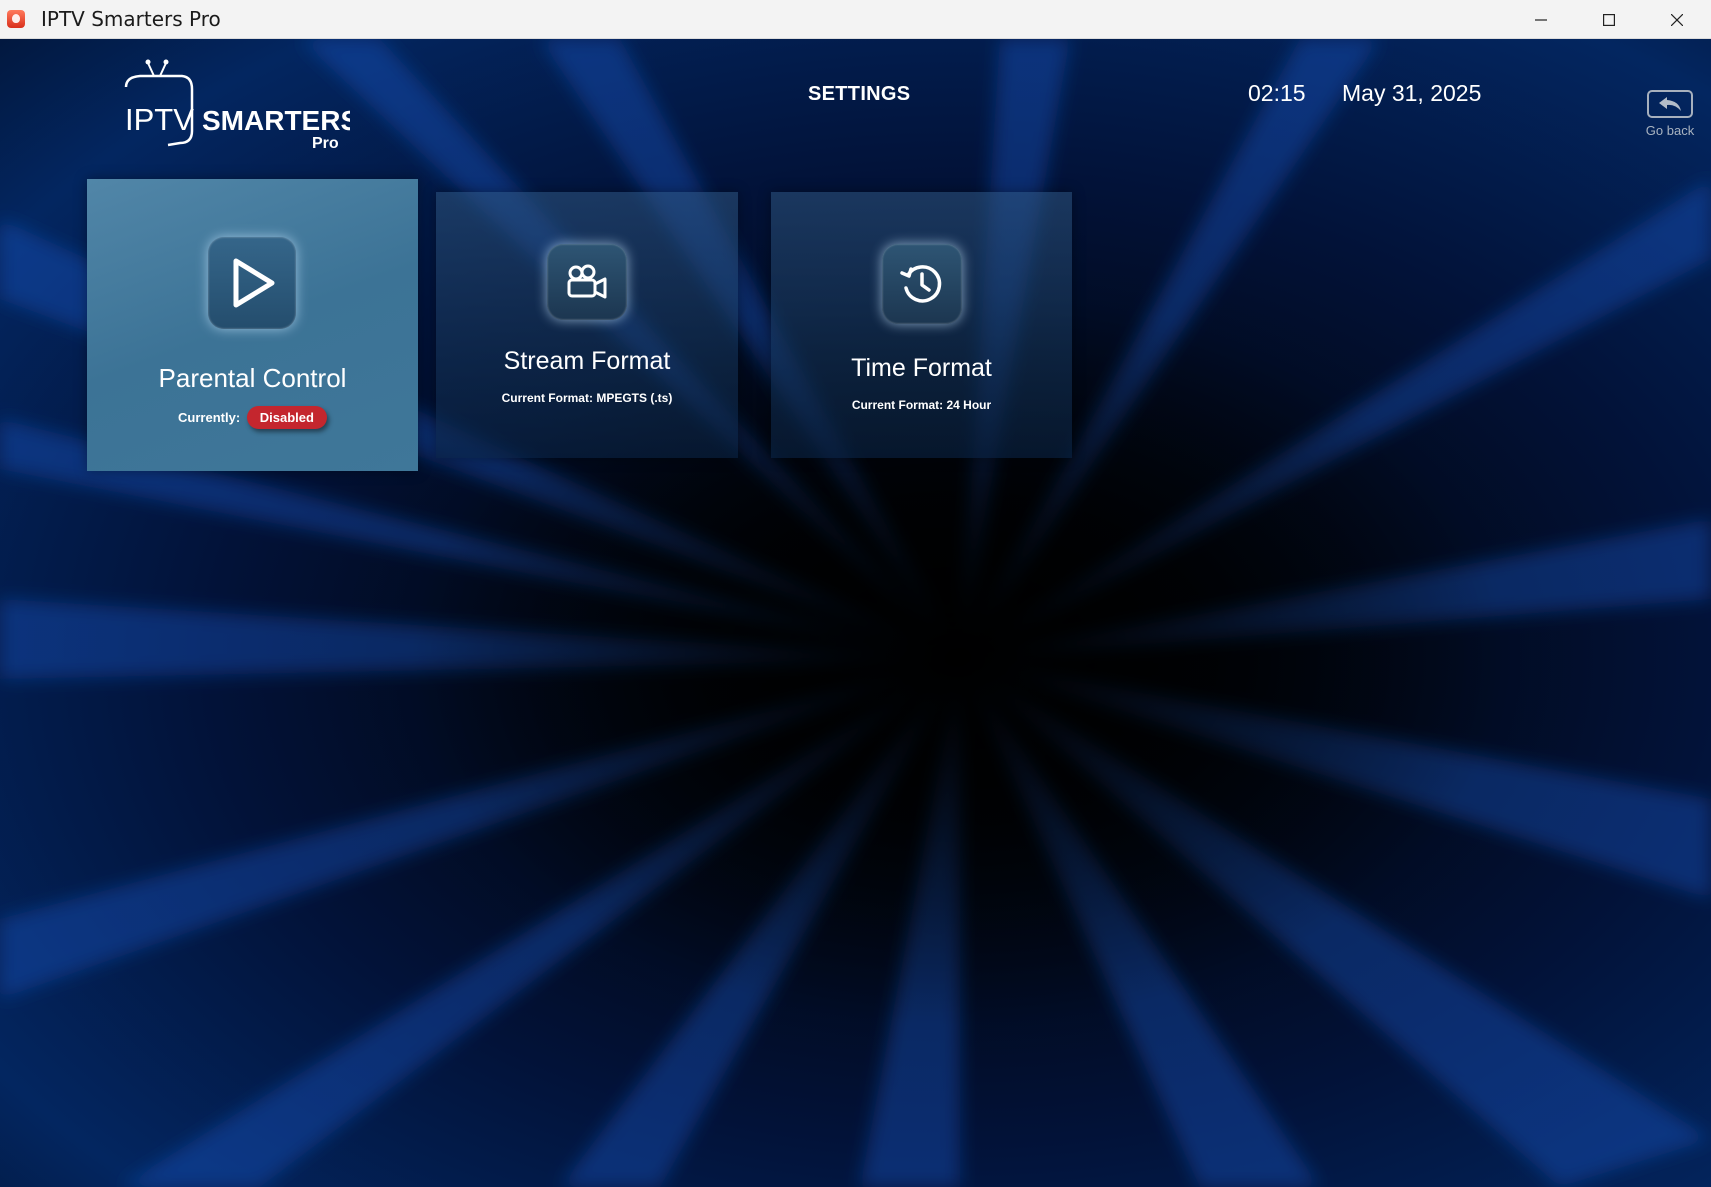 This screenshot has width=1711, height=1187. Describe the element at coordinates (921, 325) in the screenshot. I see `time-format-card: Time Format Current Format: 24 Hour` at that location.